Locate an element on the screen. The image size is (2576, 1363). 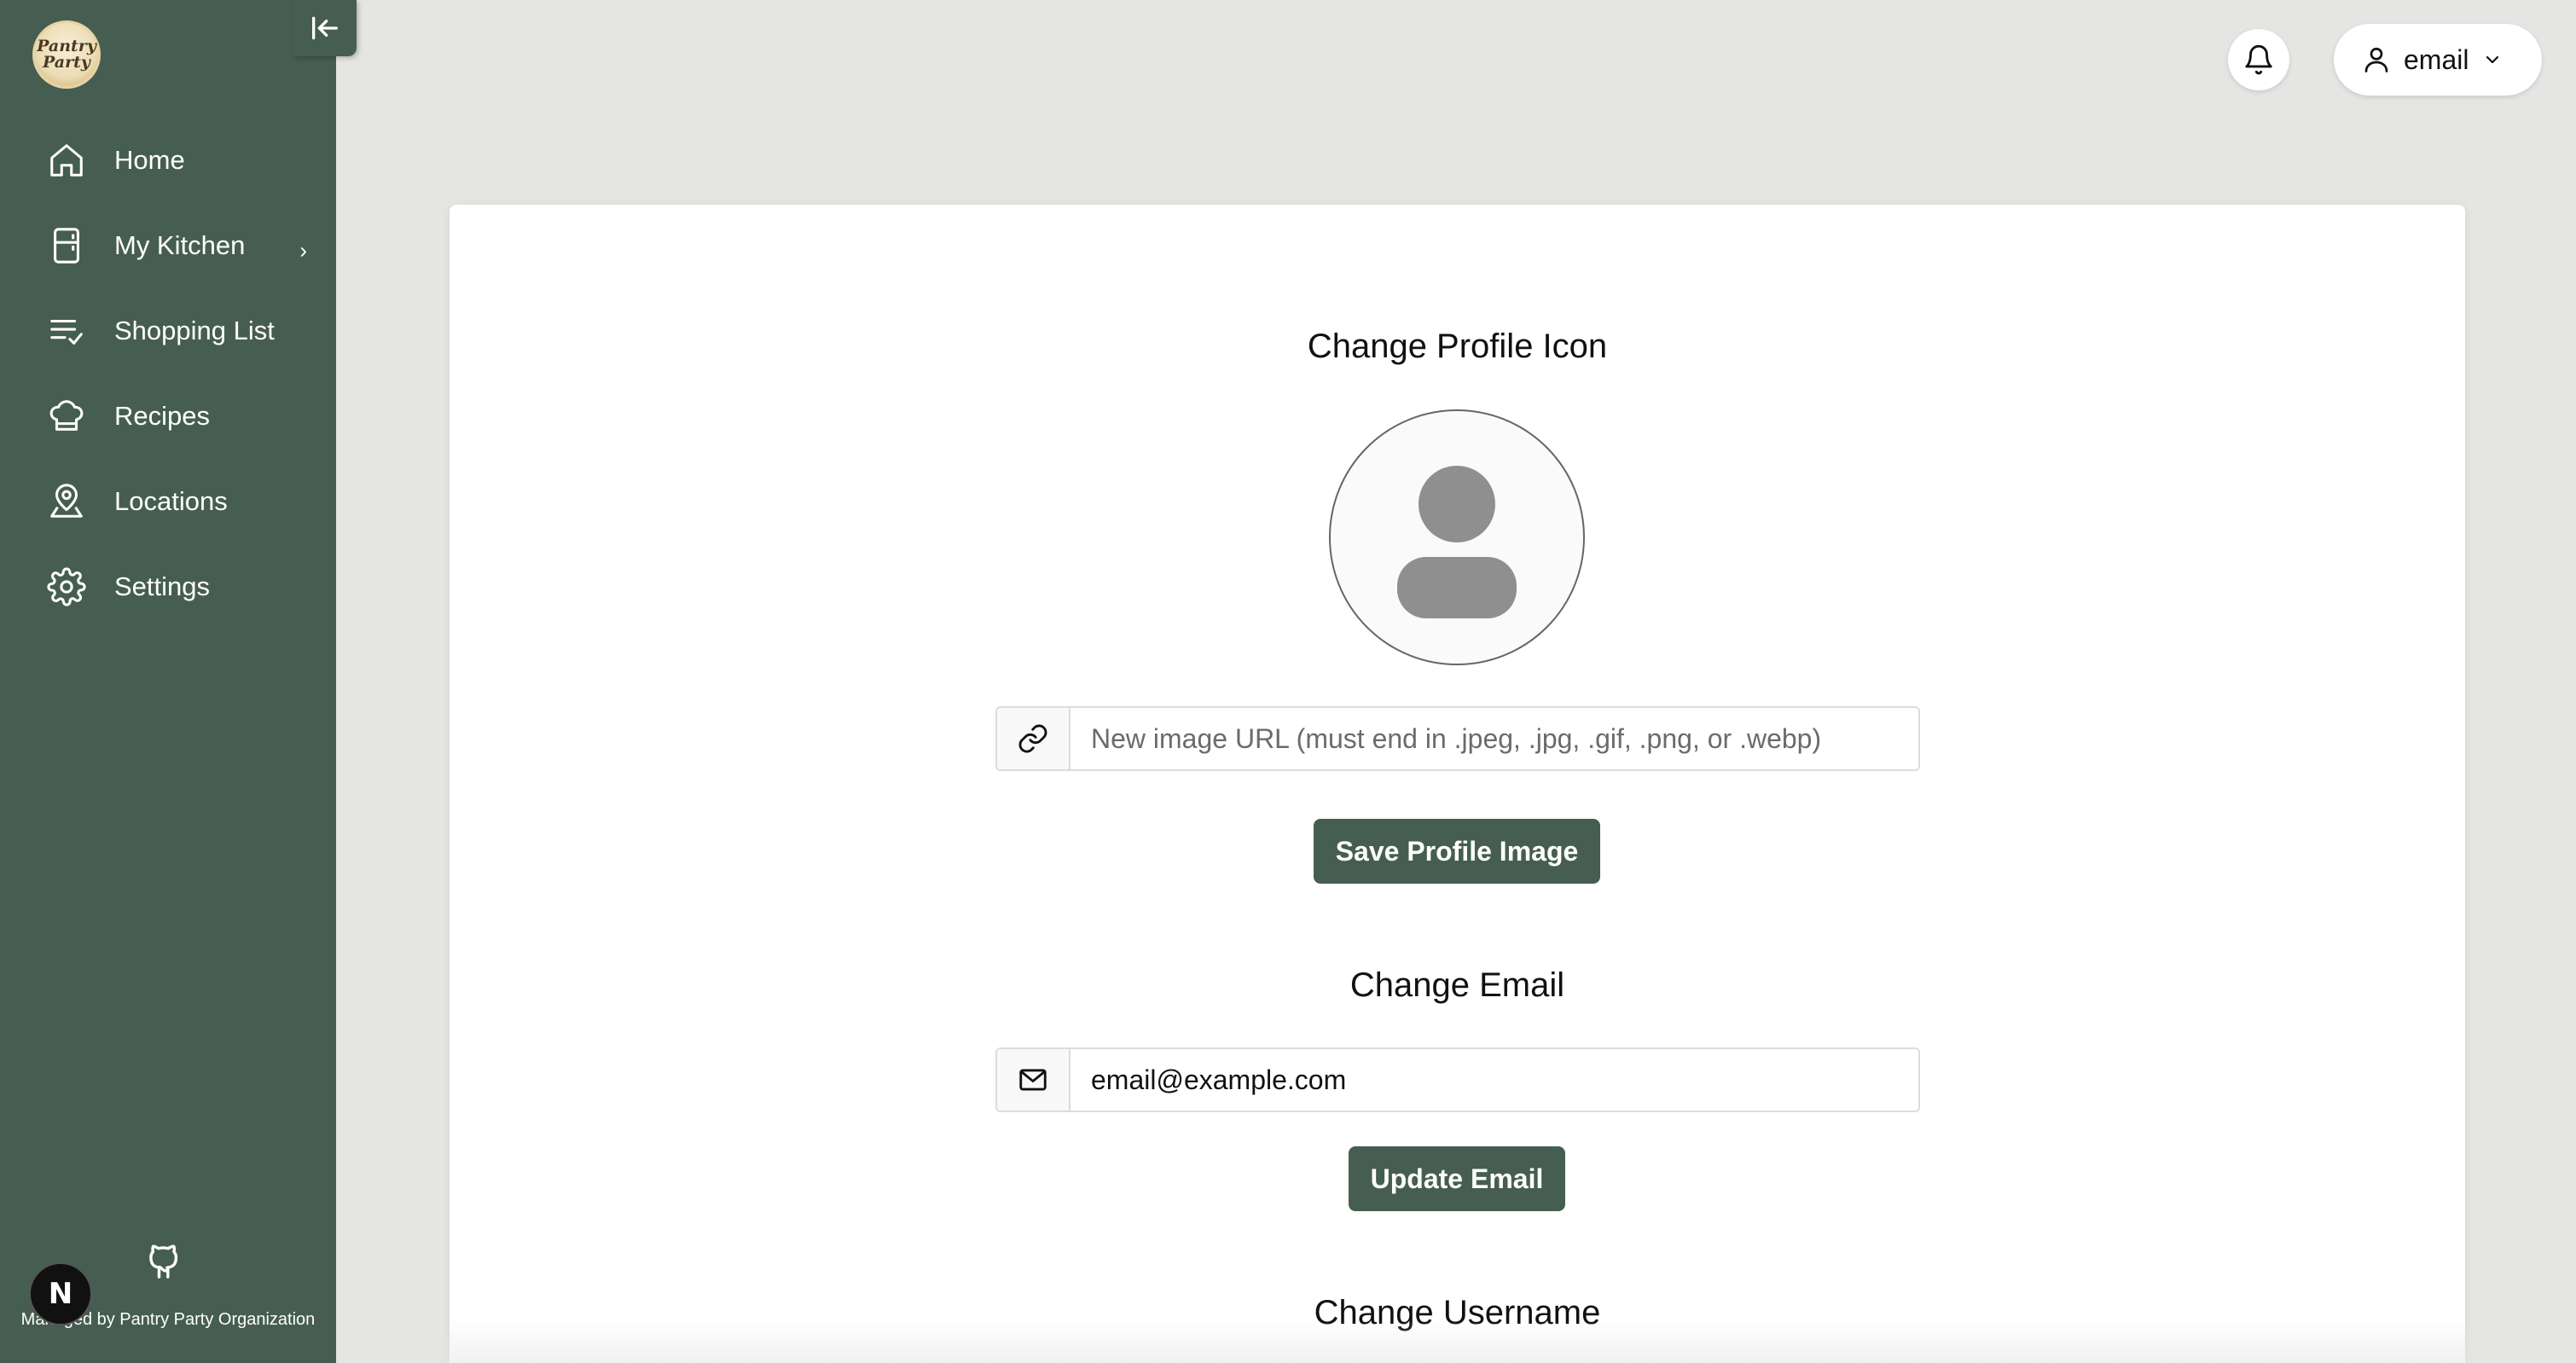
pantry-party-logo: Pantry Party is located at coordinates (66, 54).